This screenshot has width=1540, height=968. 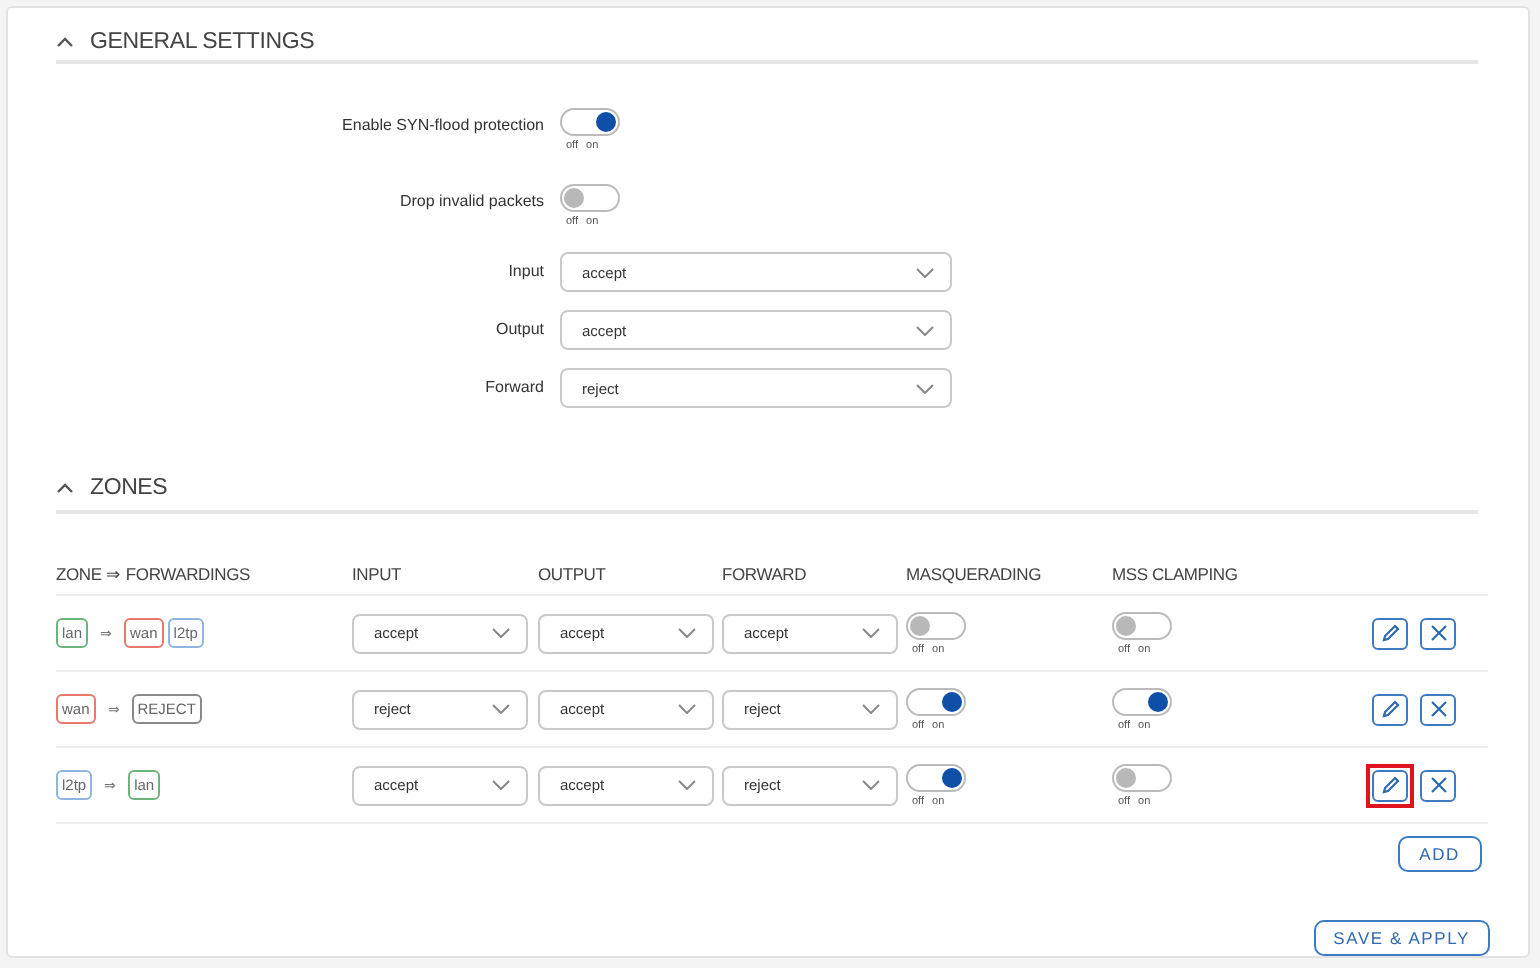 What do you see at coordinates (1401, 938) in the screenshot?
I see `save-apply-button: SAVE & APPLY` at bounding box center [1401, 938].